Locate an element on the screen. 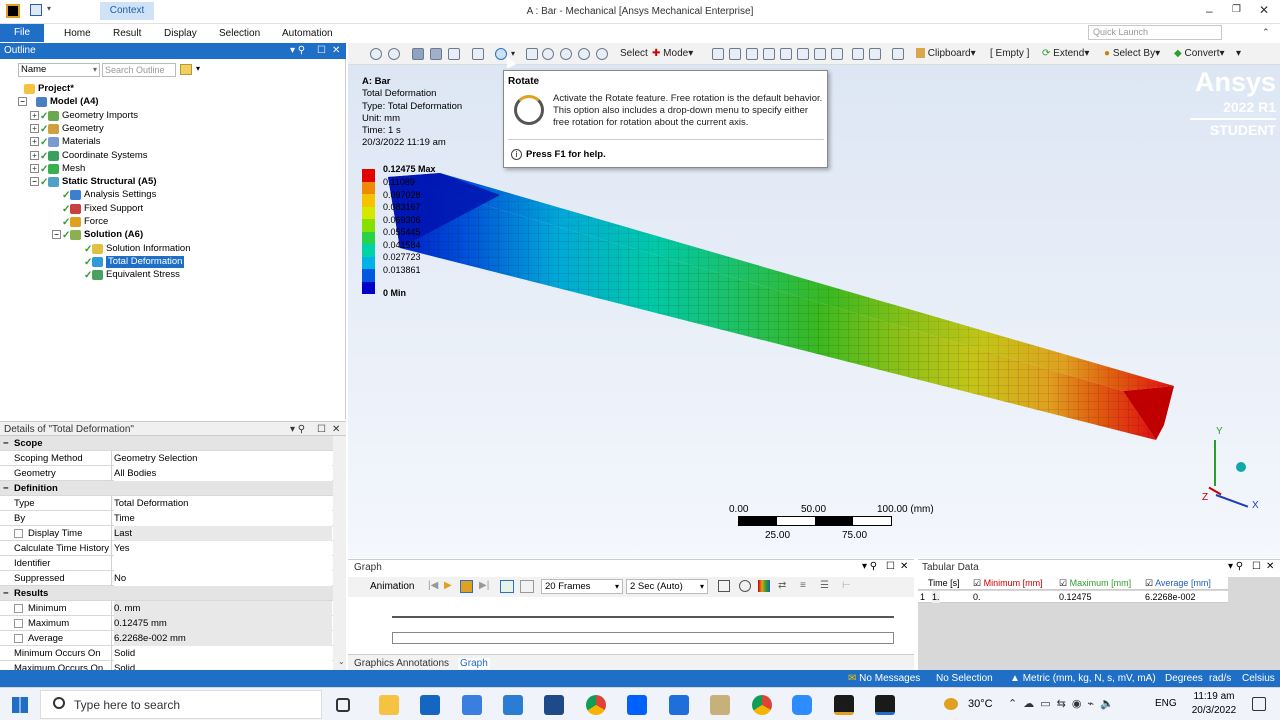  todo-icon is located at coordinates (472, 705).